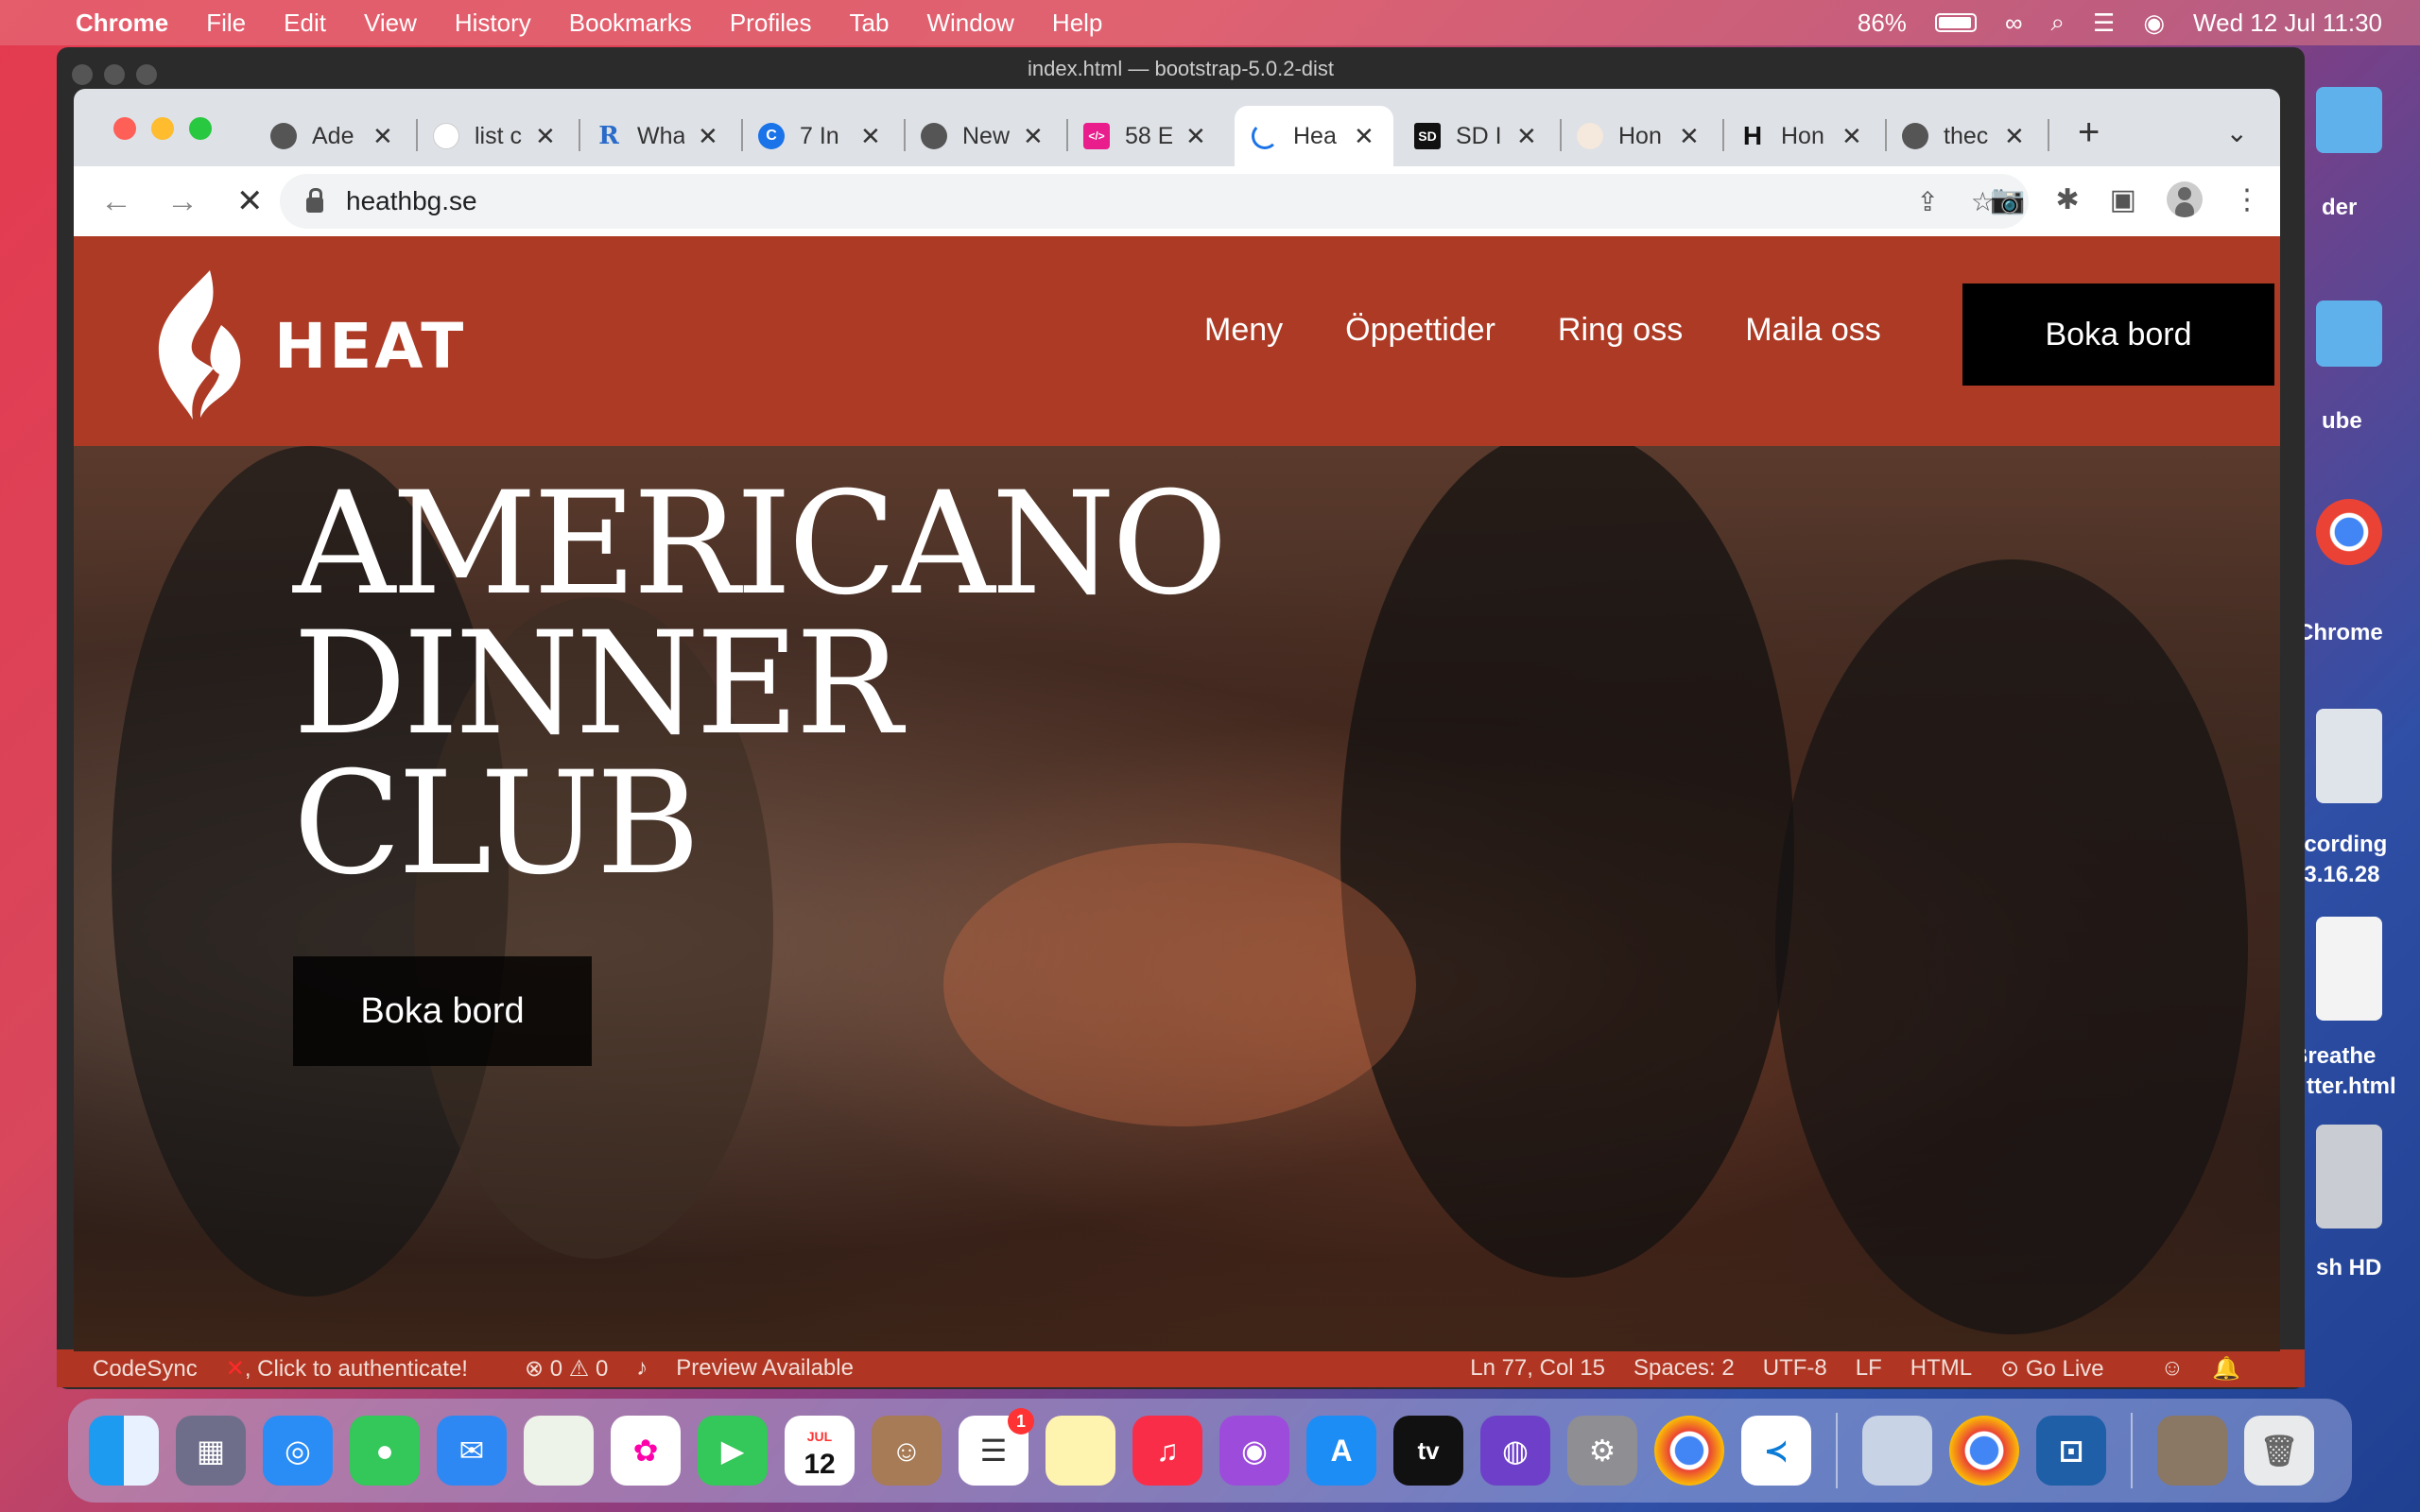 The height and width of the screenshot is (1512, 2420). I want to click on back-arrow-icon: ←, so click(116, 201).